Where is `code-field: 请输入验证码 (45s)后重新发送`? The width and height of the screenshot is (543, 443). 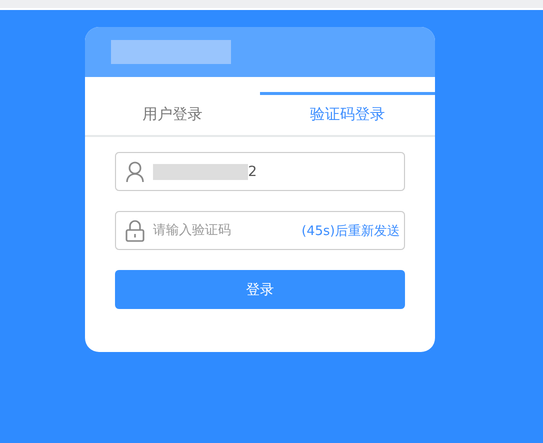 code-field: 请输入验证码 (45s)后重新发送 is located at coordinates (260, 230).